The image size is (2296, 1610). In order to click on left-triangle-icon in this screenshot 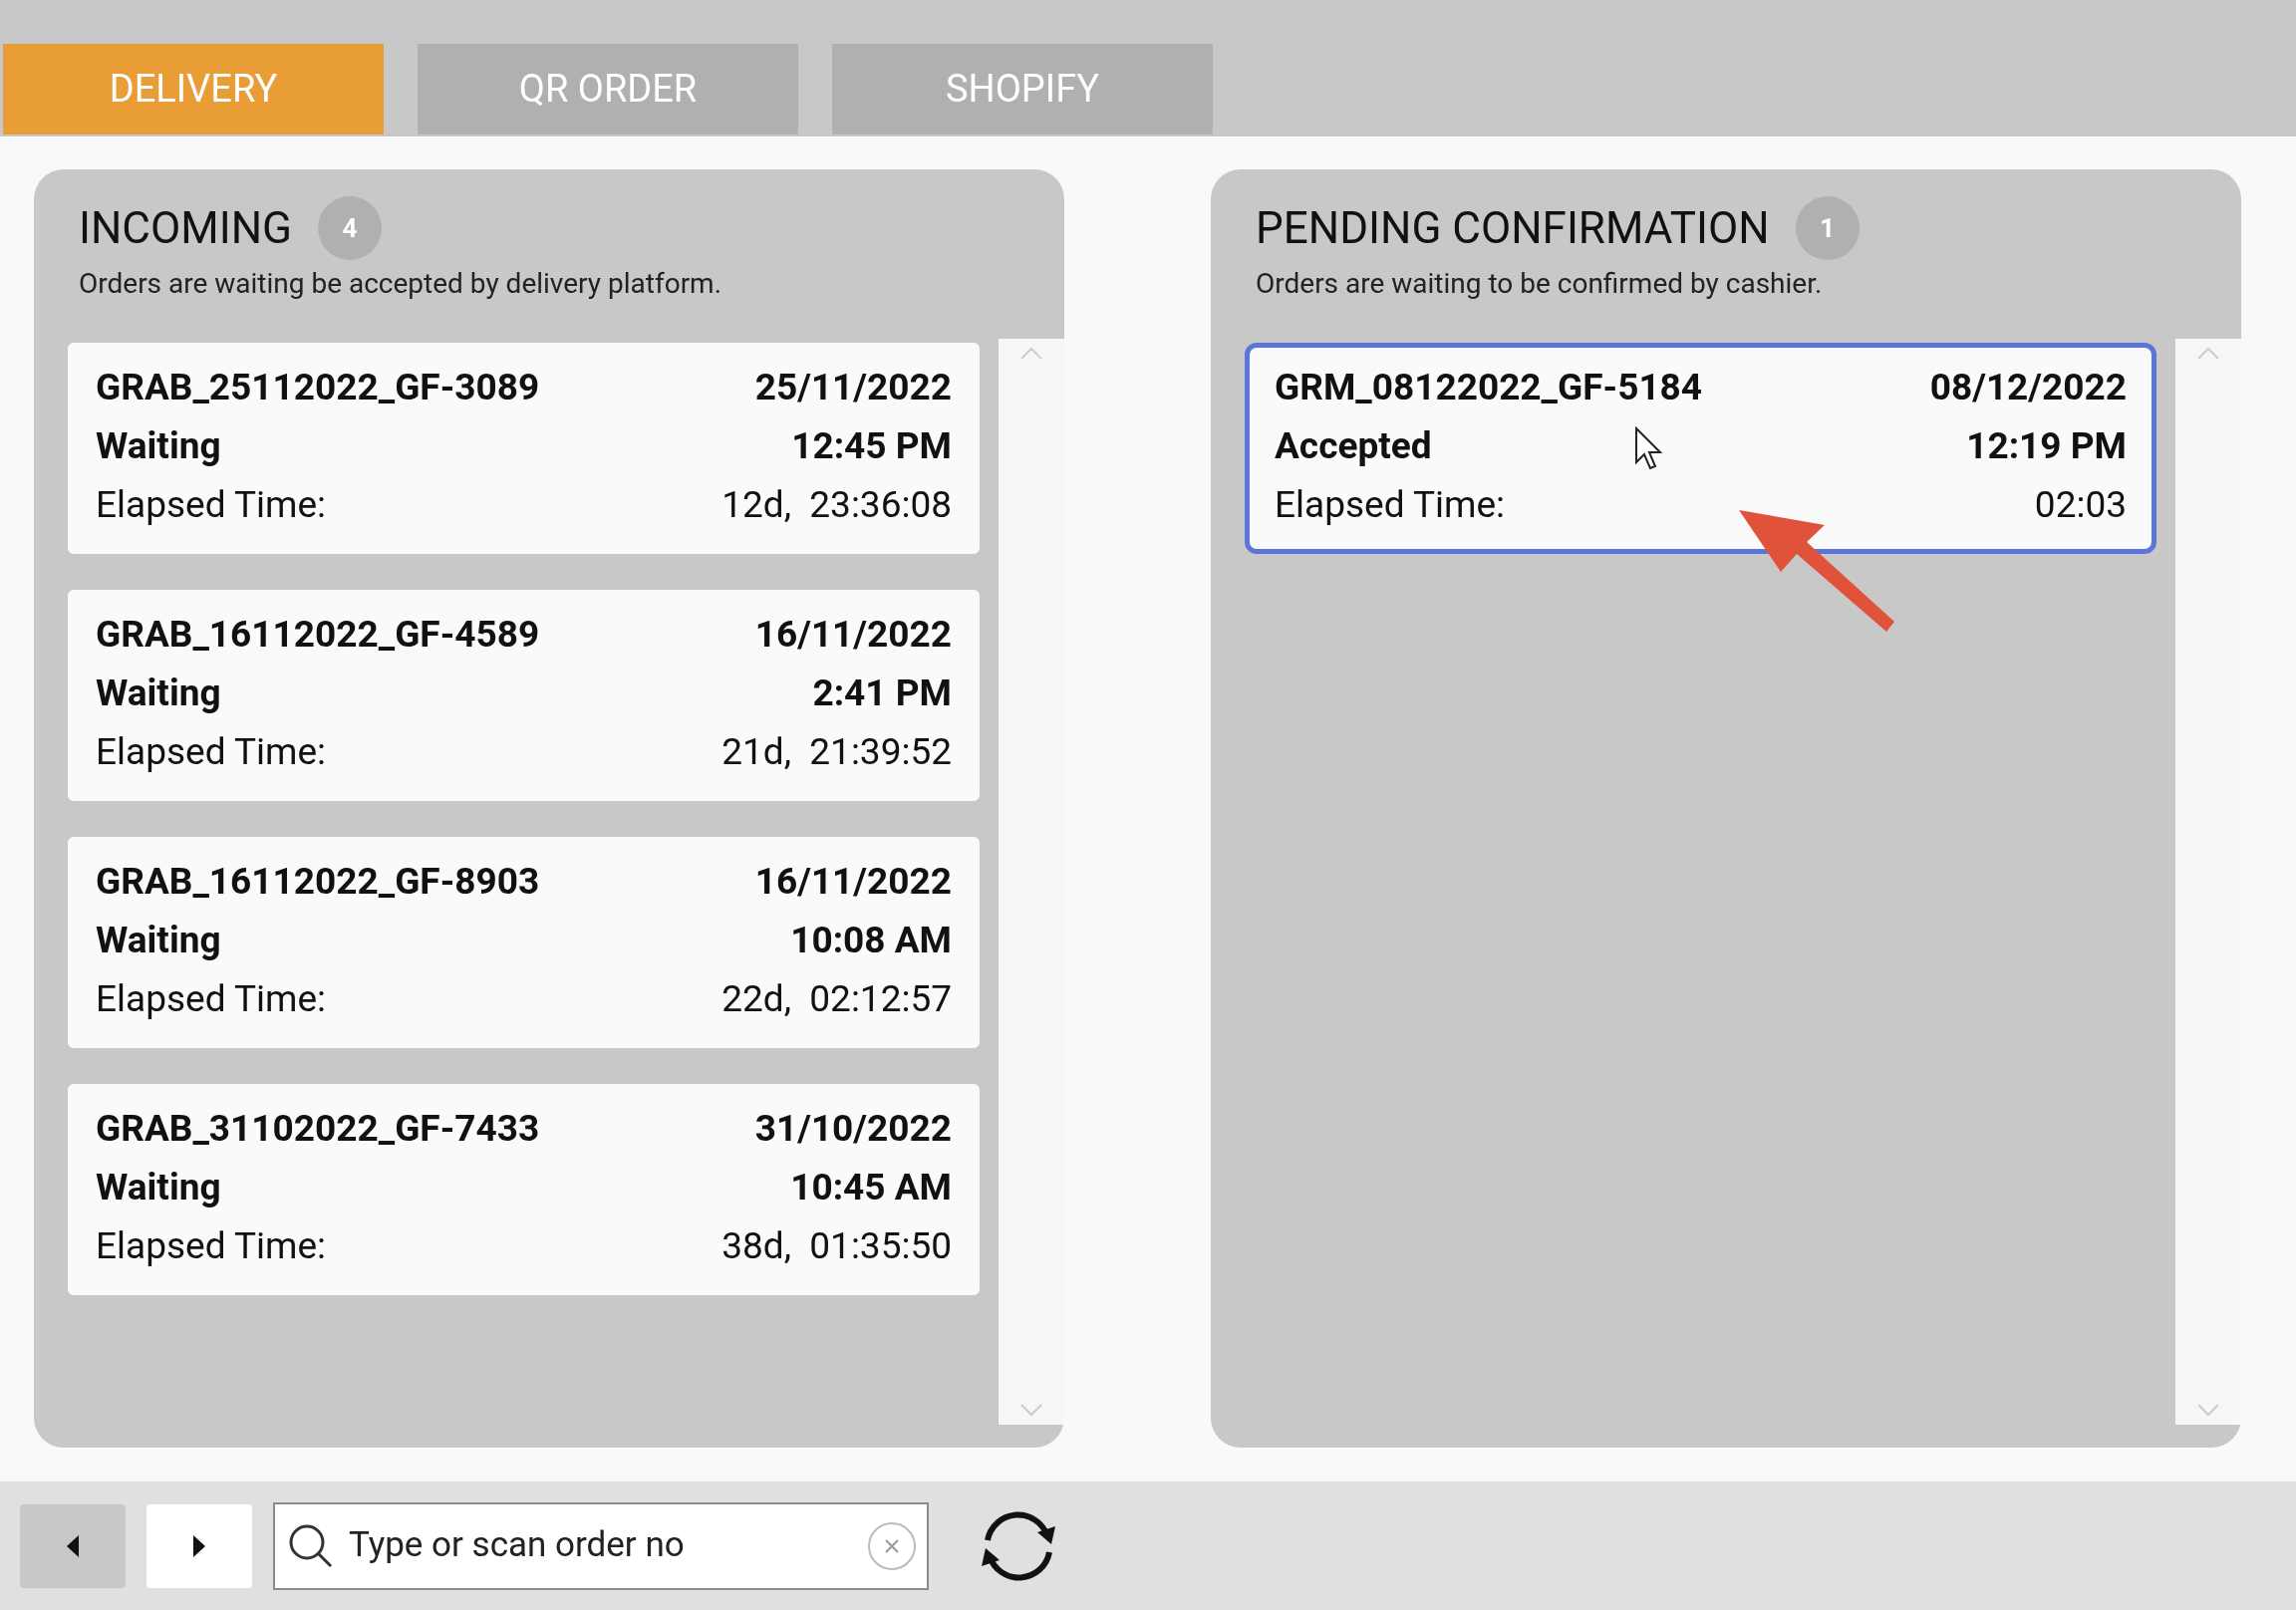, I will do `click(73, 1545)`.